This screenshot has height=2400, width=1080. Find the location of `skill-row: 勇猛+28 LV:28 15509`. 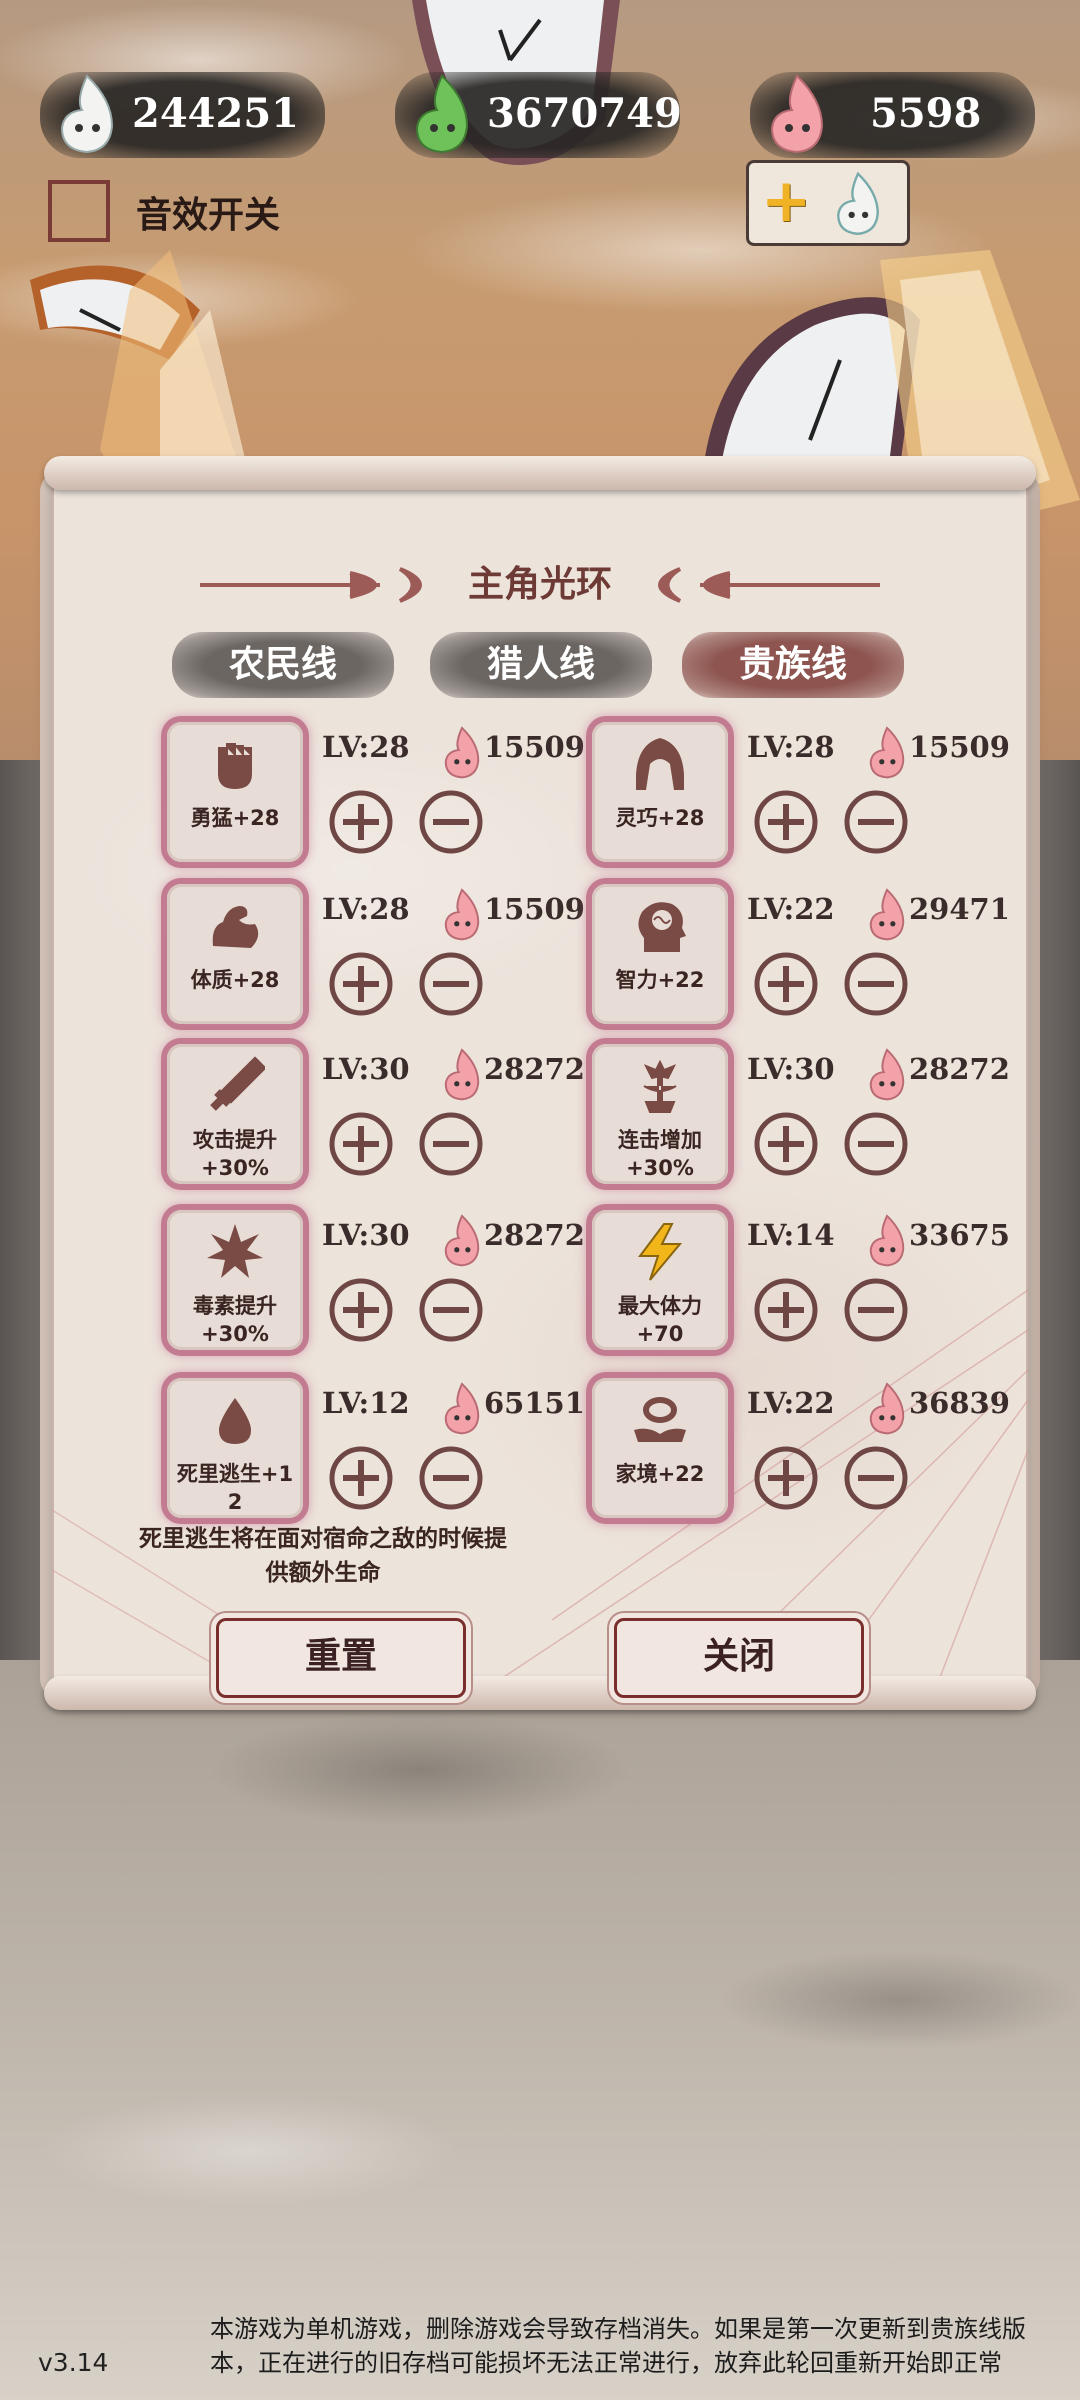

skill-row: 勇猛+28 LV:28 15509 is located at coordinates (377, 802).